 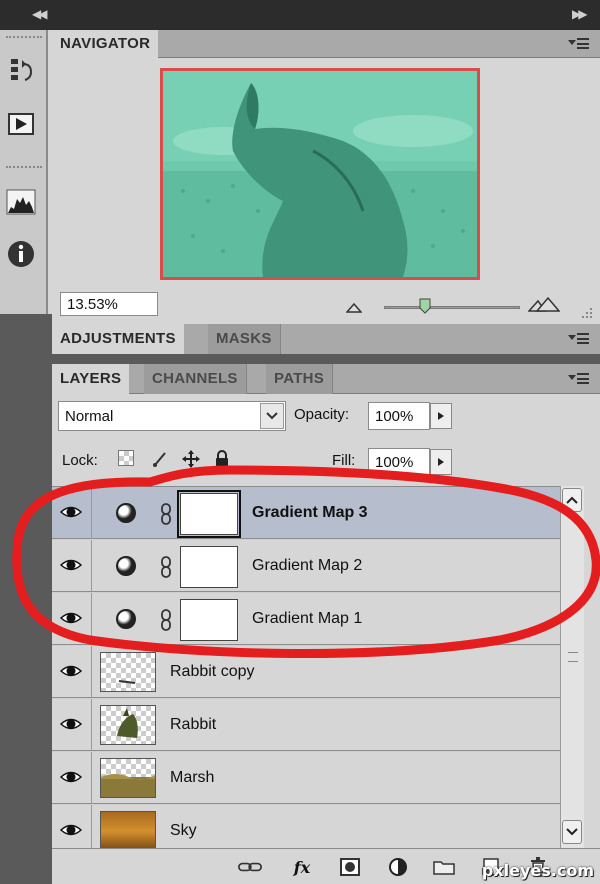 What do you see at coordinates (399, 462) in the screenshot?
I see `fill-field: 100%` at bounding box center [399, 462].